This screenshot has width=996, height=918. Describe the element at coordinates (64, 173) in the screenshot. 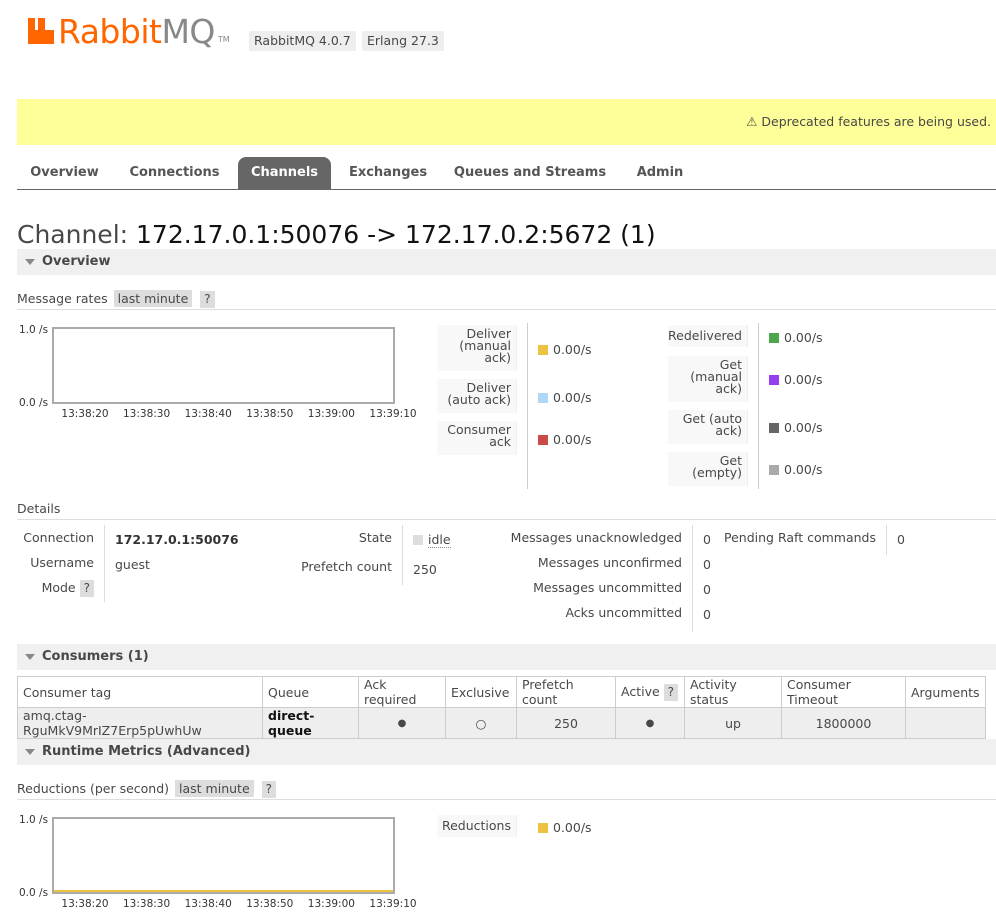

I see `tab-overview: Overview` at that location.